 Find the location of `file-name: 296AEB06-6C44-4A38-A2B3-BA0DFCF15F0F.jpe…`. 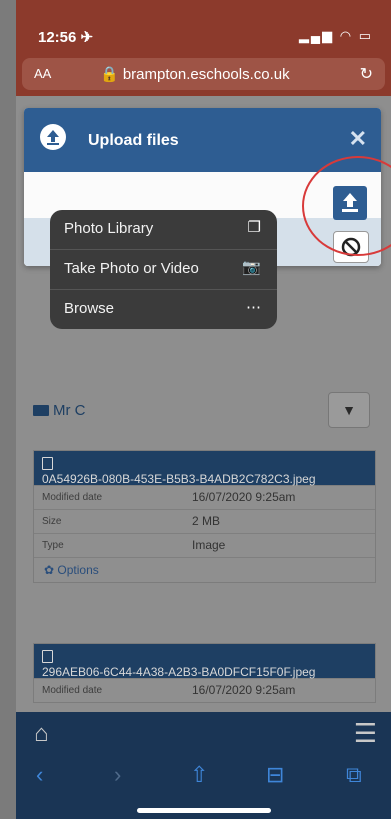

file-name: 296AEB06-6C44-4A38-A2B3-BA0DFCF15F0F.jpe… is located at coordinates (179, 672).